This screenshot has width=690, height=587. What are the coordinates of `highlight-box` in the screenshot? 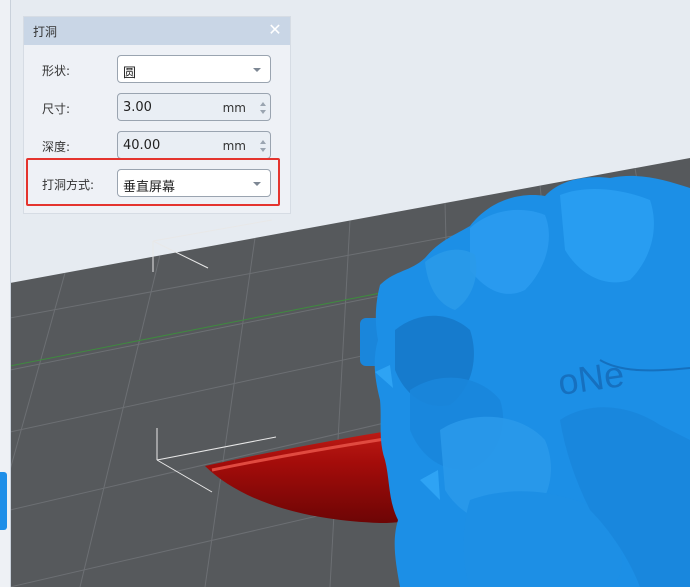 It's located at (153, 182).